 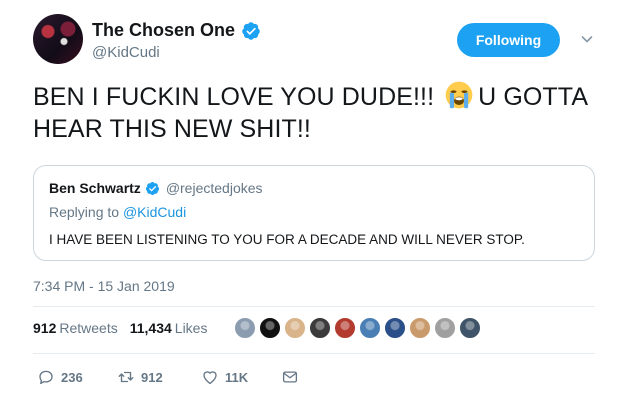 I want to click on likes-stat: 11,434 Likes, so click(x=169, y=328).